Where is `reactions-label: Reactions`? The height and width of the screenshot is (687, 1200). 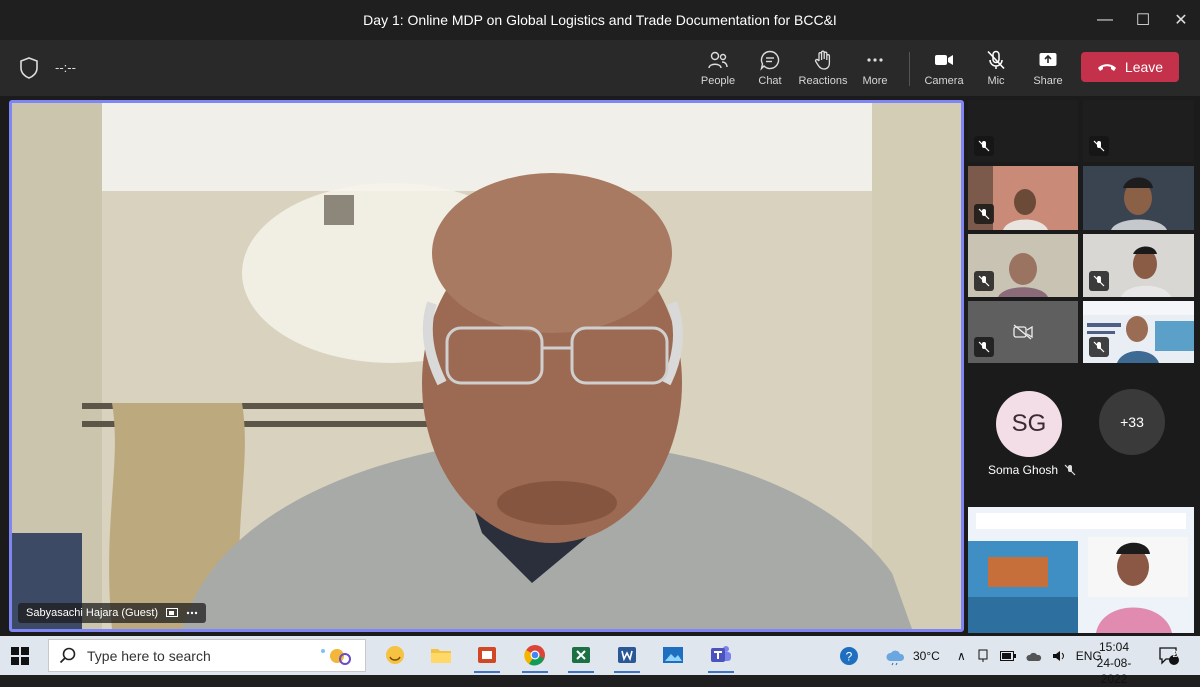 reactions-label: Reactions is located at coordinates (823, 81).